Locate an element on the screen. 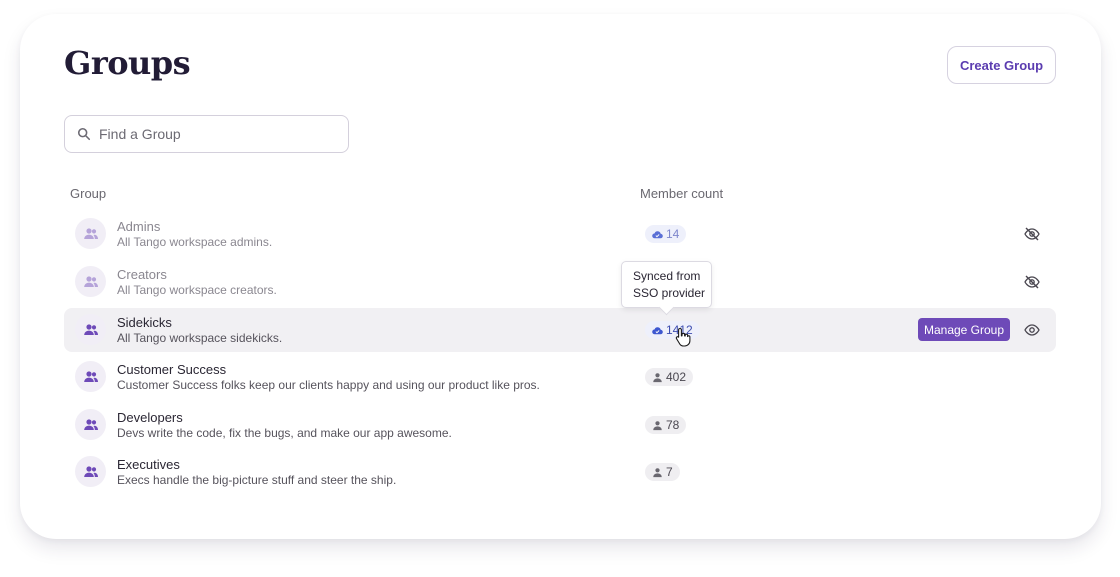  manage-group-button: Manage Group is located at coordinates (964, 329).